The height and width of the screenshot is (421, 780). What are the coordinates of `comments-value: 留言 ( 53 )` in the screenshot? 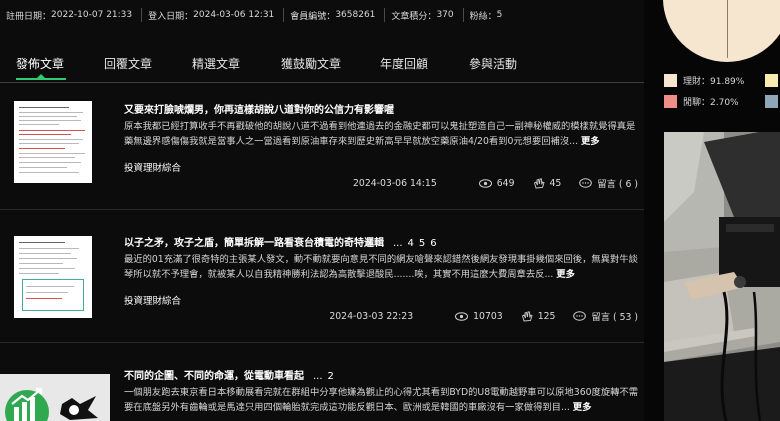 It's located at (614, 317).